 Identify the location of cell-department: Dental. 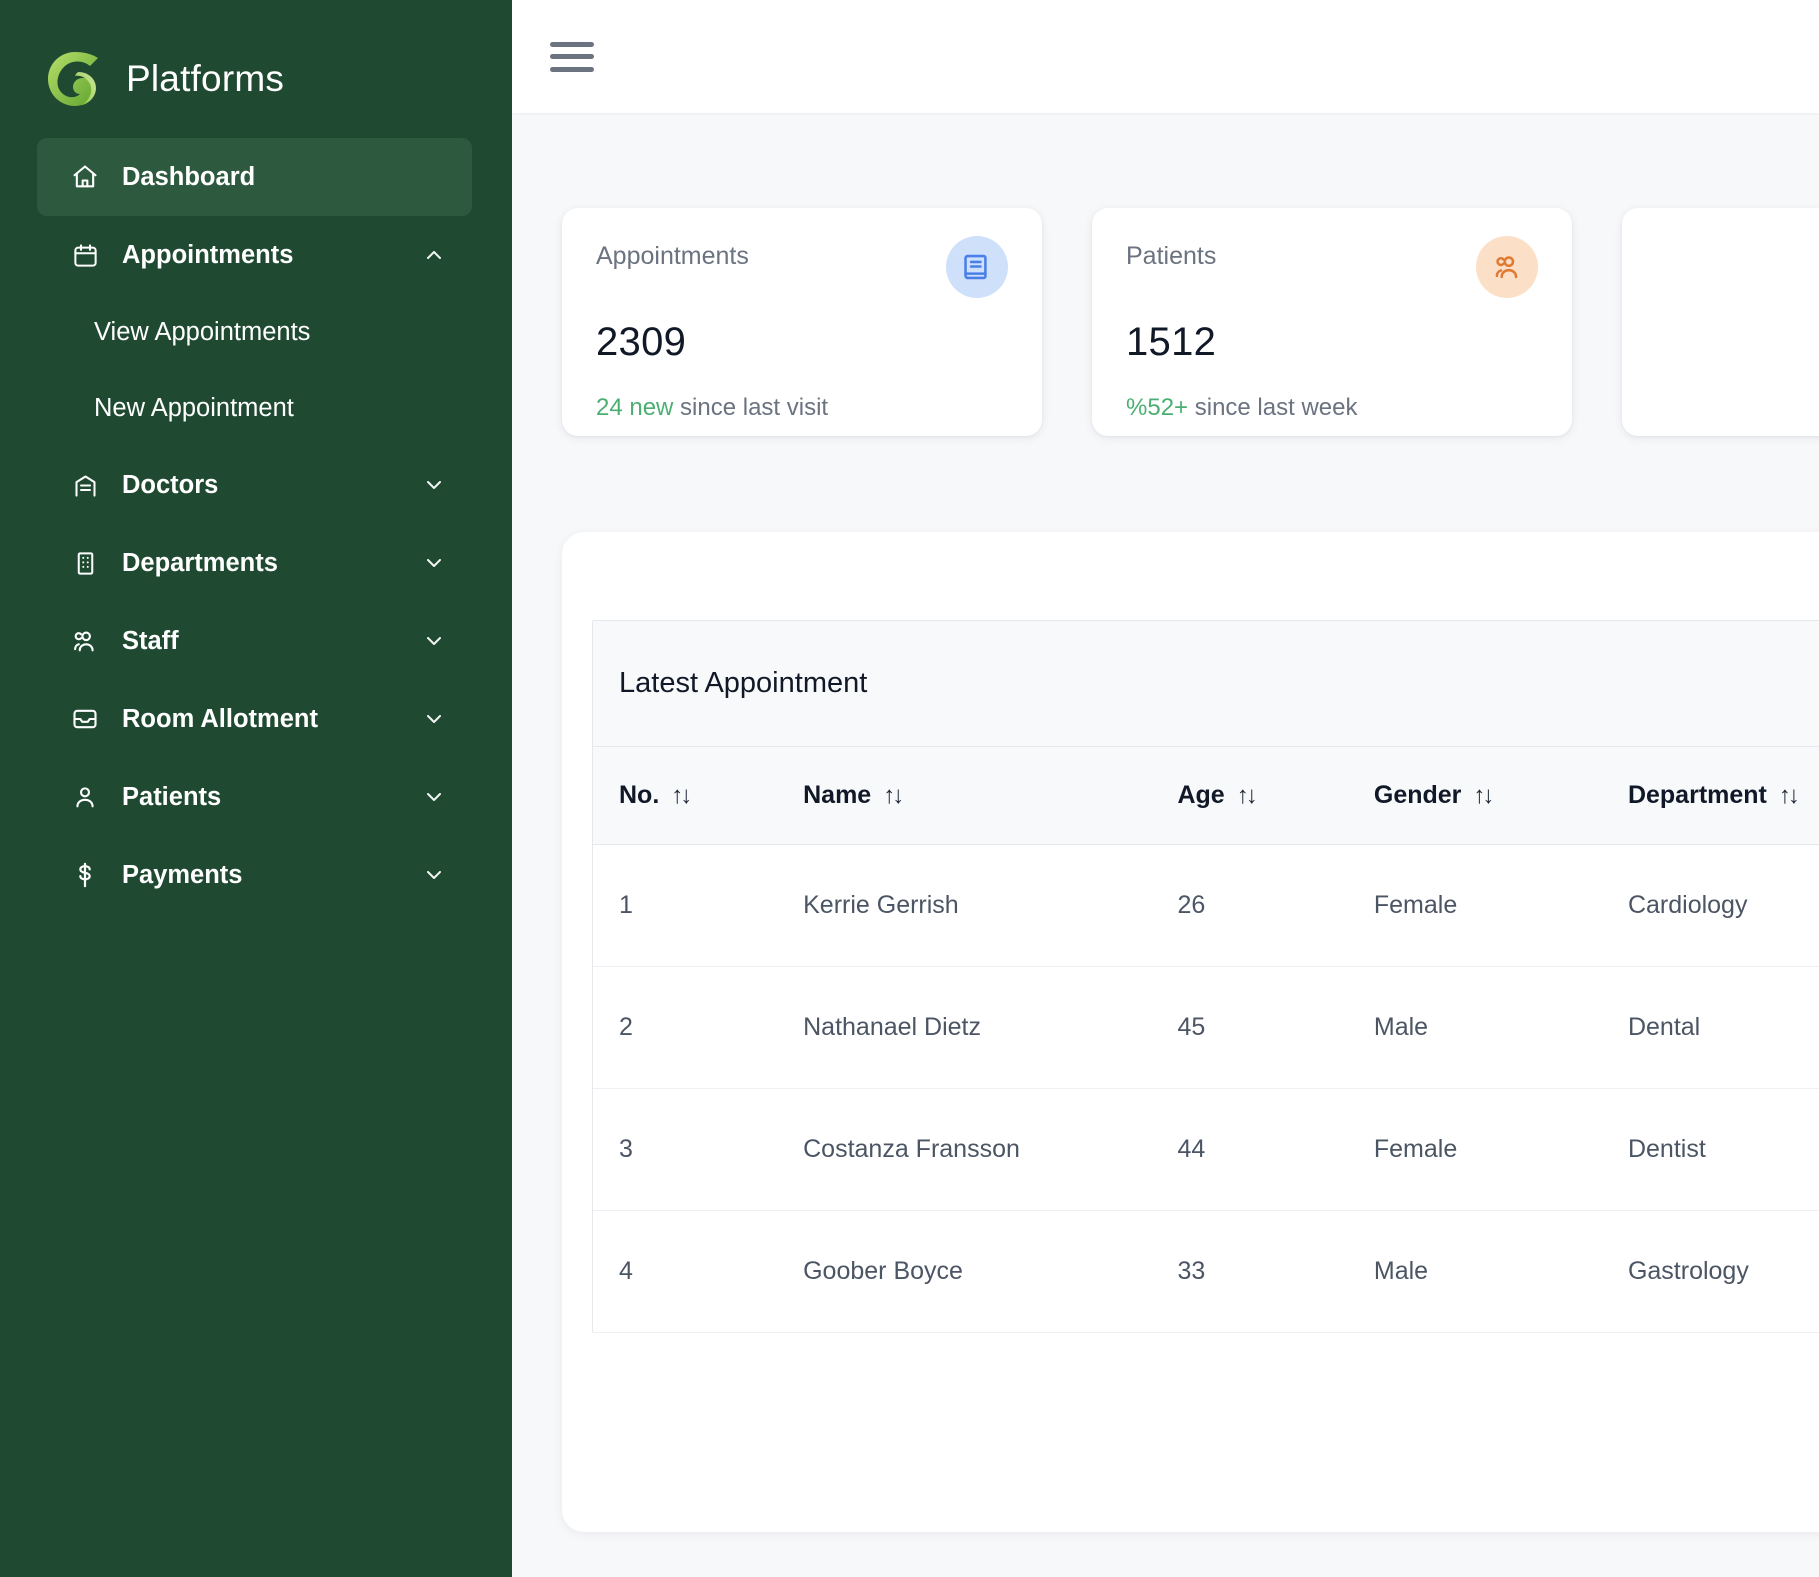
(1710, 1027).